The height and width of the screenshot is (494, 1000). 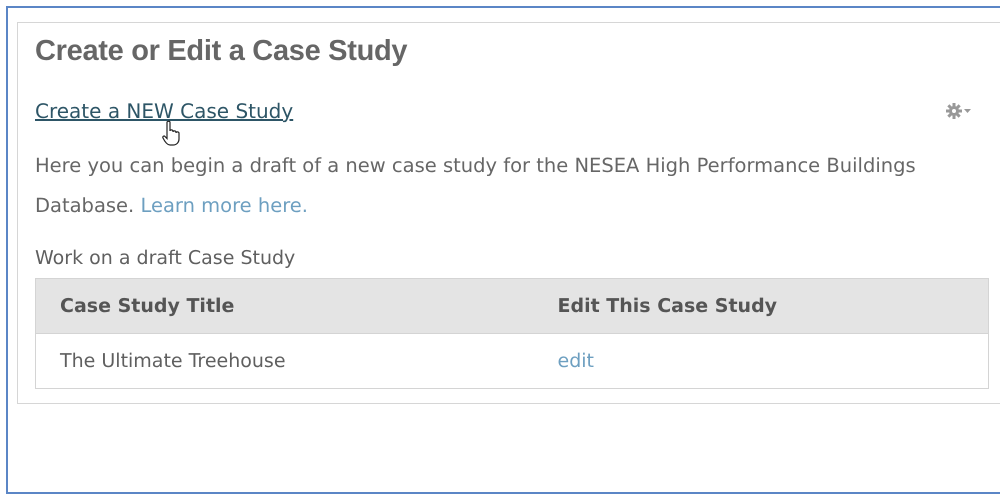 I want to click on hand-cursor-icon, so click(x=171, y=133).